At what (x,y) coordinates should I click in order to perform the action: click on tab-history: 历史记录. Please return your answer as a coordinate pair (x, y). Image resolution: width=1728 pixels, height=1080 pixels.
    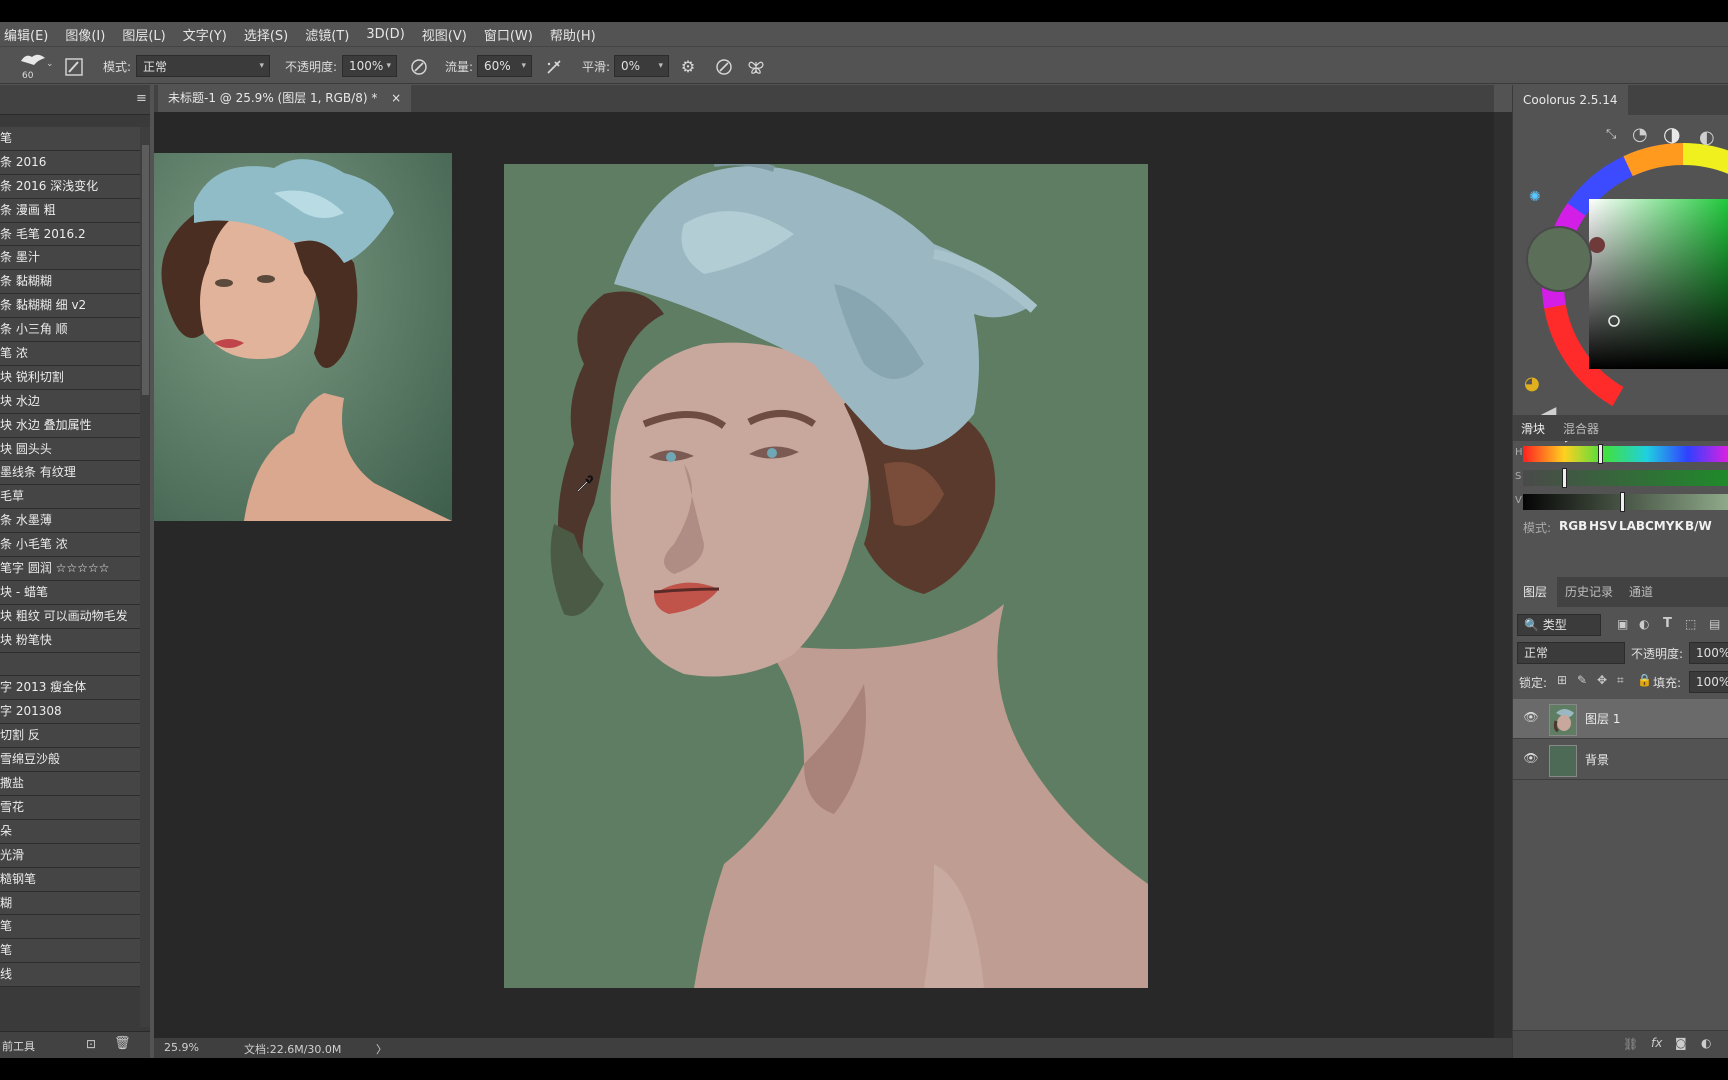
    Looking at the image, I should click on (1589, 592).